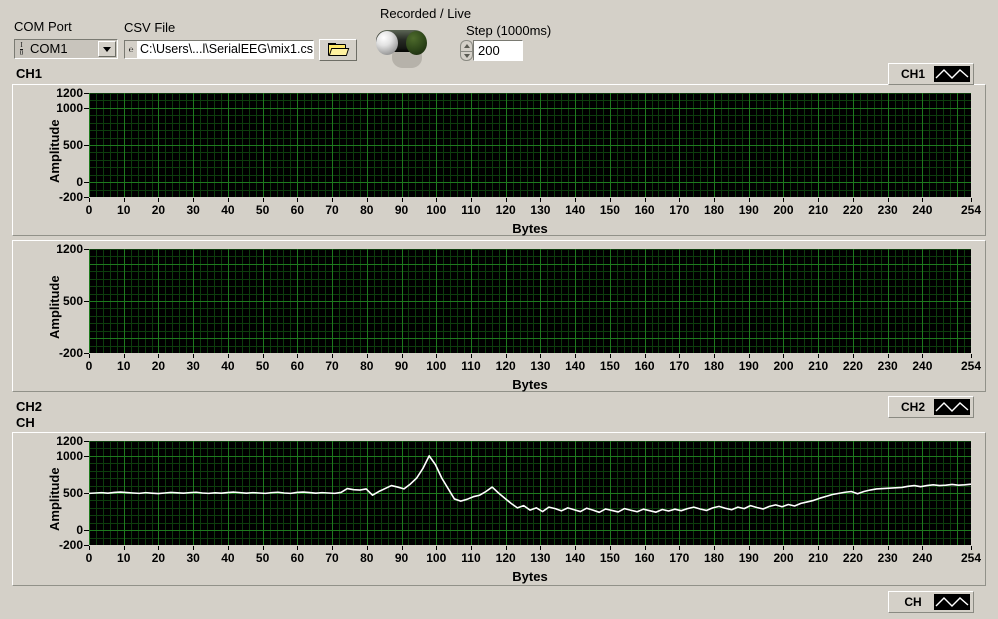 The height and width of the screenshot is (619, 998). I want to click on toggle-knob, so click(387, 43).